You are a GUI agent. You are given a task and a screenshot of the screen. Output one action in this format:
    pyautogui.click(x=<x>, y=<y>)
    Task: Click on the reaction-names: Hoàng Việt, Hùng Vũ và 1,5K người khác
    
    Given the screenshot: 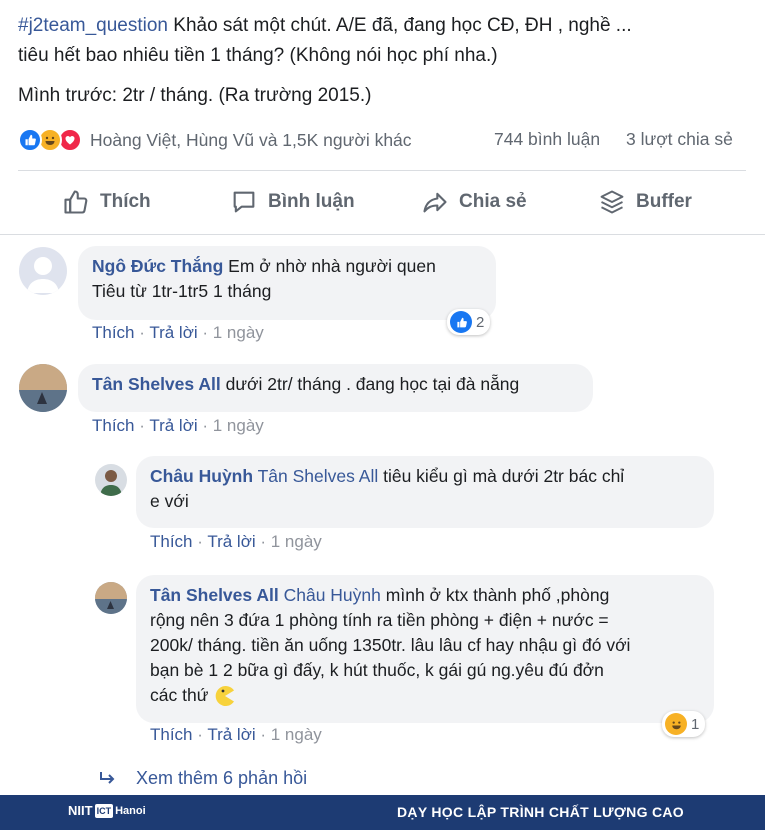 What is the action you would take?
    pyautogui.click(x=251, y=140)
    